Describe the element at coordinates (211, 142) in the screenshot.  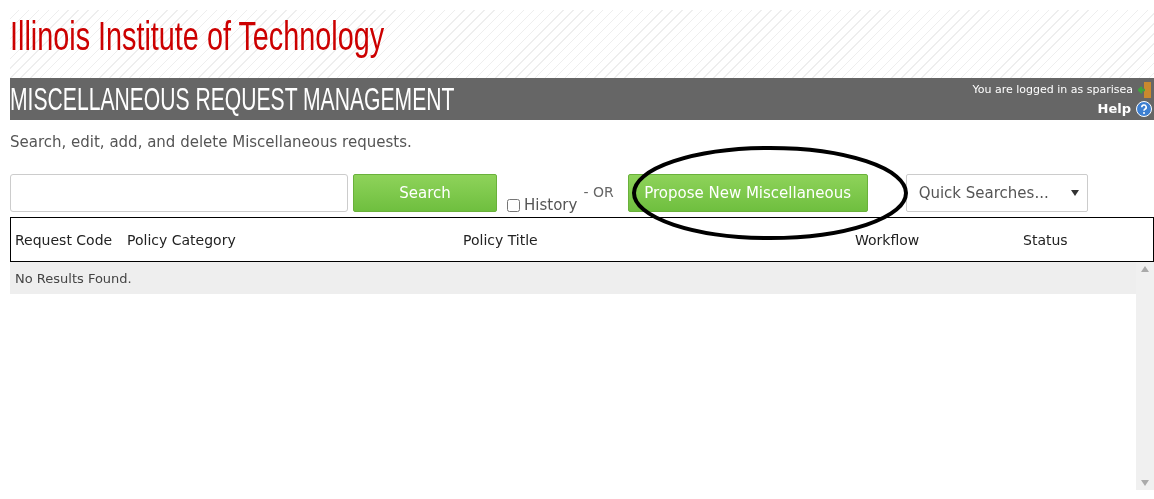
I see `page-description: Search, edit, add, and delete Miscellaneous requests.` at that location.